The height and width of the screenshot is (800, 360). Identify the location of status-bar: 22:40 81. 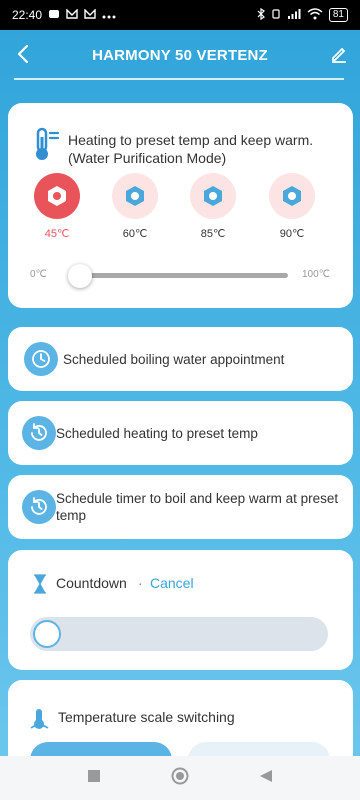
(180, 15).